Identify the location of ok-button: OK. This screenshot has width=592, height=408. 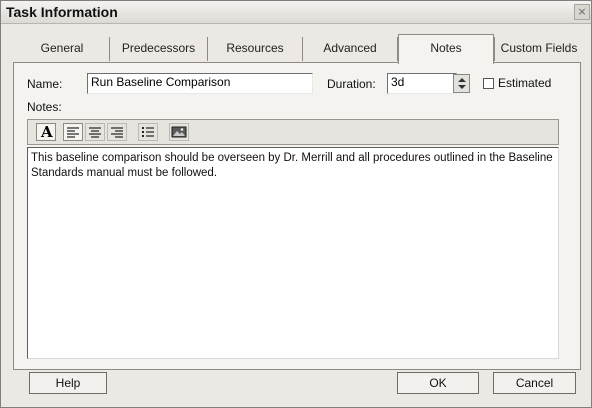
(438, 383).